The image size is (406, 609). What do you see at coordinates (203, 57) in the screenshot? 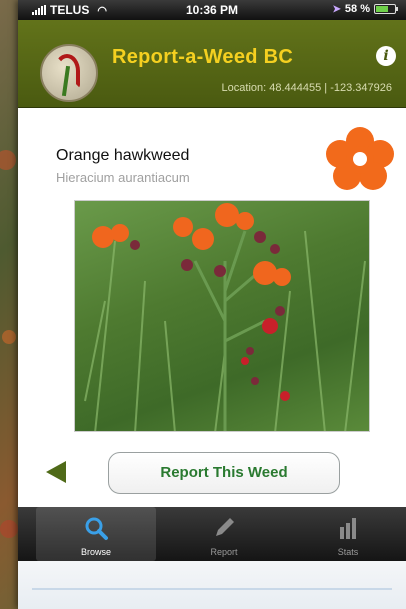
I see `app-title: Report-a-Weed BC` at bounding box center [203, 57].